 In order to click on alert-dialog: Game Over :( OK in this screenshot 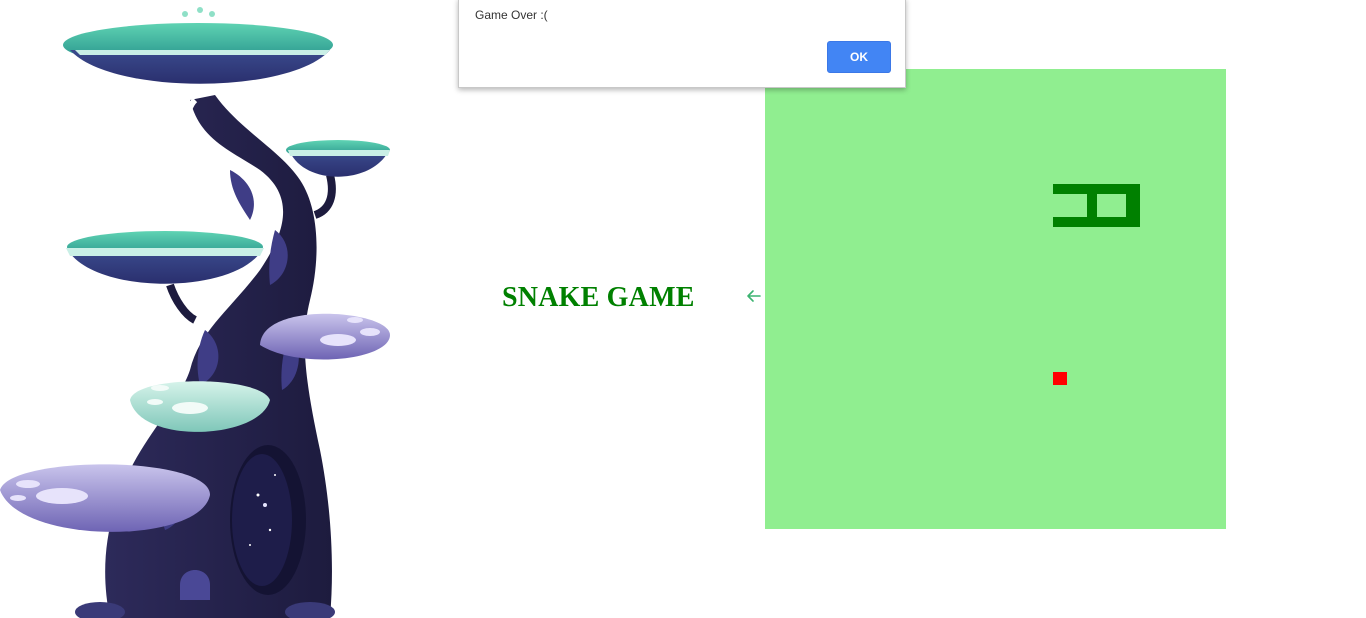, I will do `click(682, 44)`.